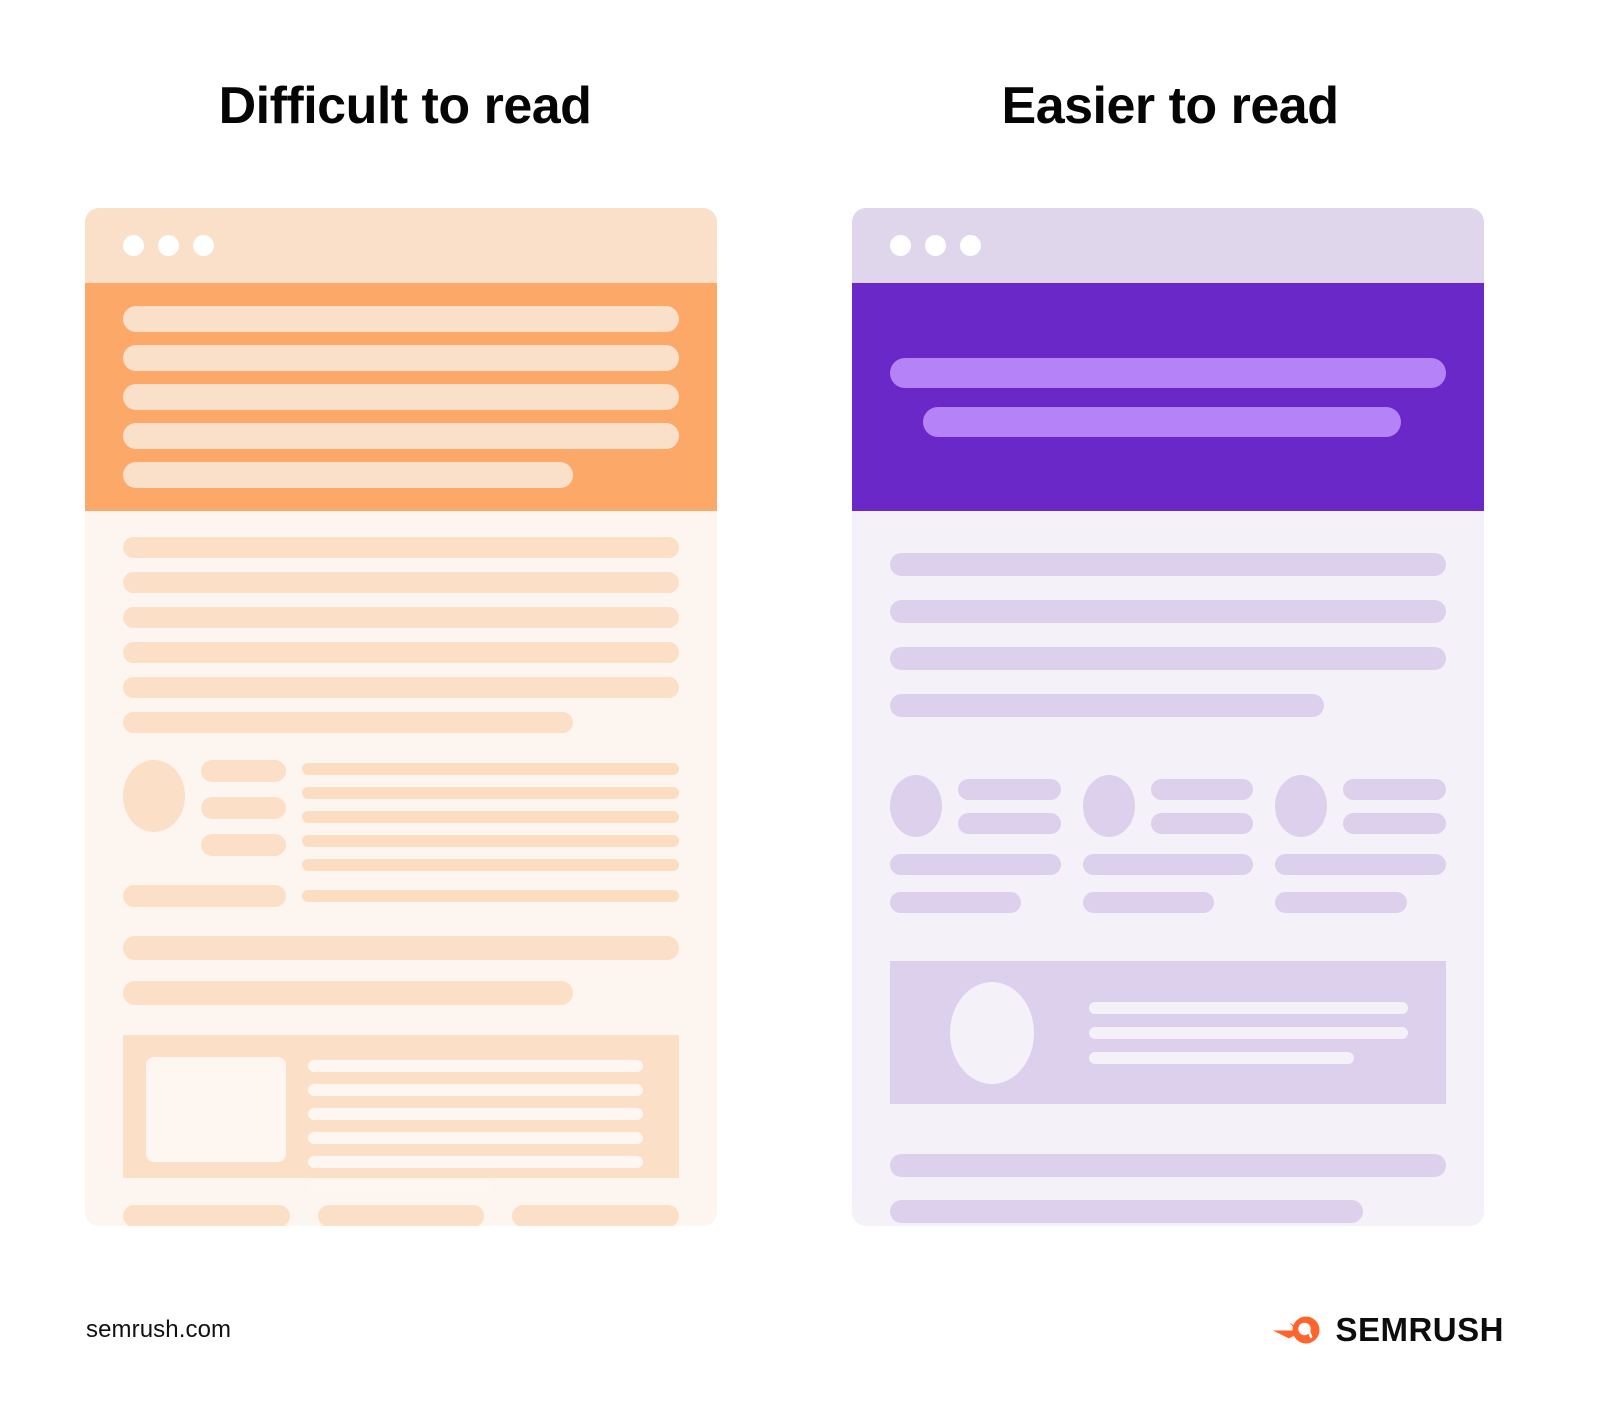 This screenshot has height=1402, width=1600. I want to click on feature-columns, so click(1168, 844).